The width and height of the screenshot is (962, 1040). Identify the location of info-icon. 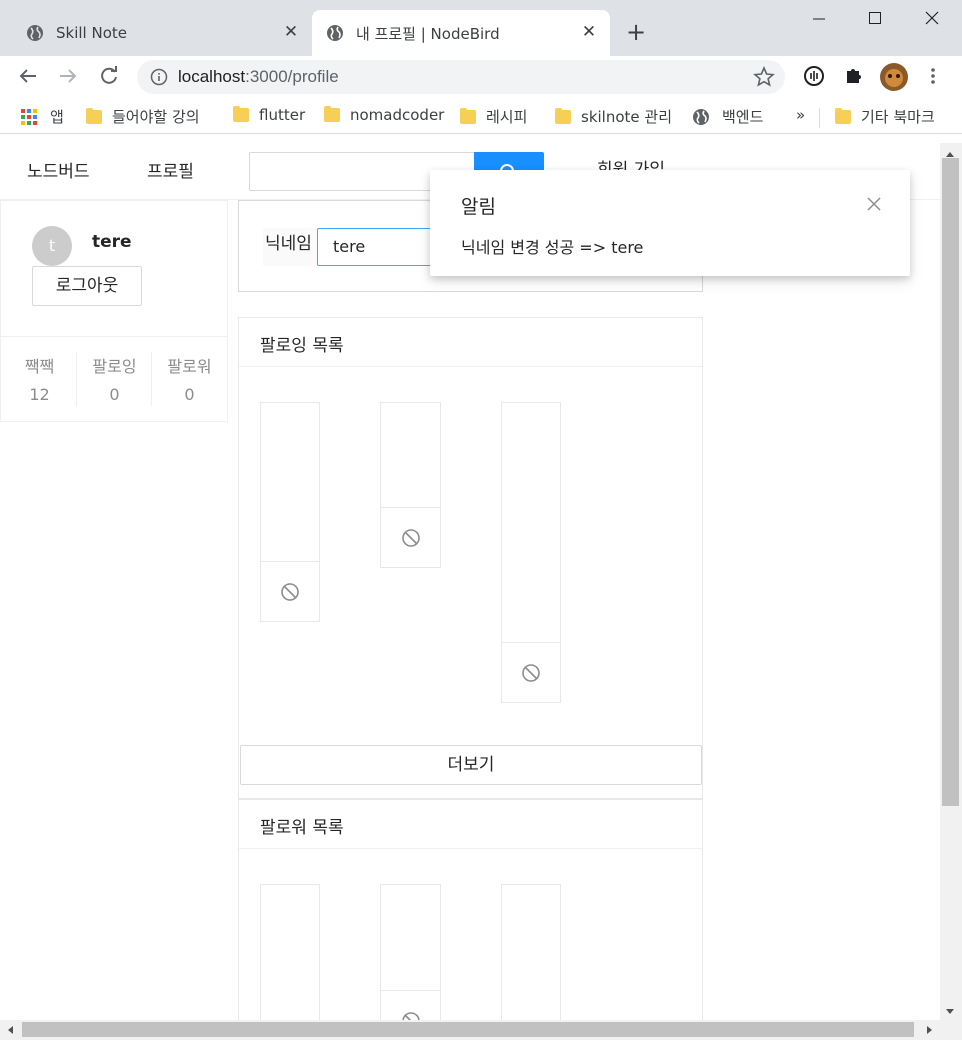
(159, 79).